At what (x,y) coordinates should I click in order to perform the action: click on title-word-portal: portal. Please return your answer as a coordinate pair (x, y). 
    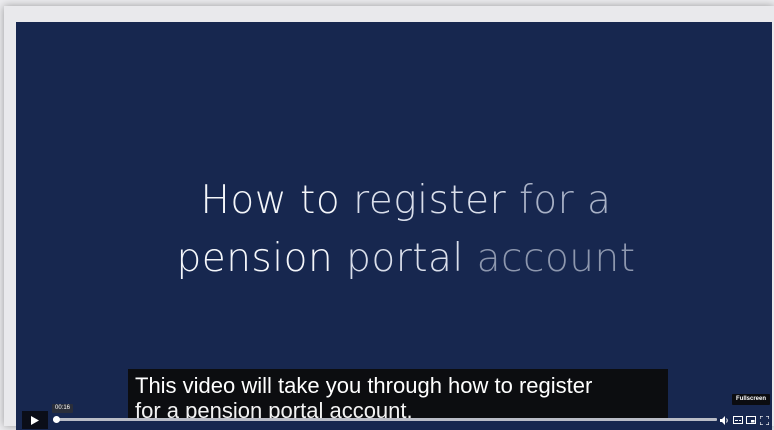
    Looking at the image, I should click on (411, 258).